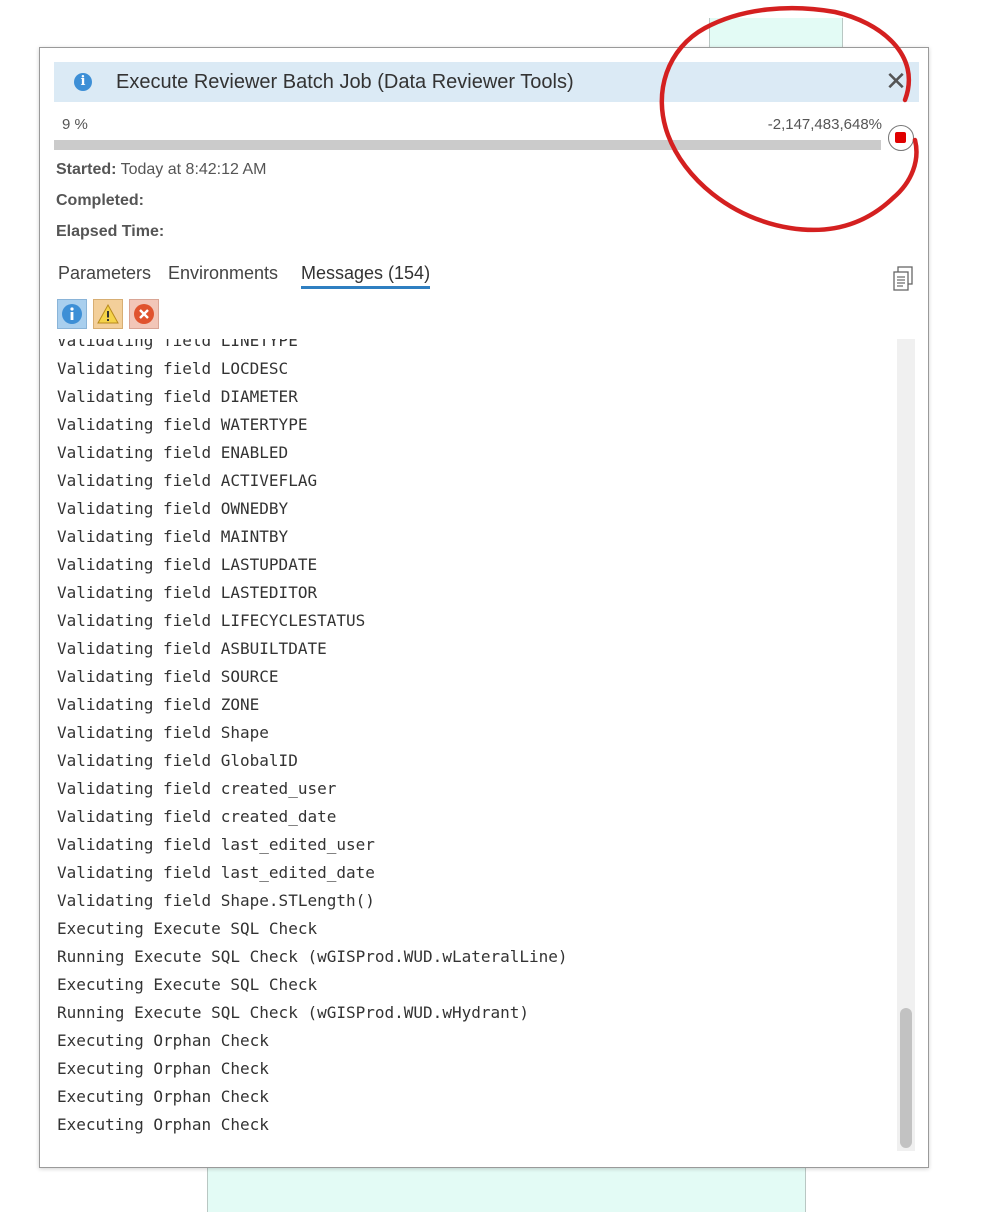 This screenshot has height=1212, width=988. Describe the element at coordinates (197, 816) in the screenshot. I see `message-line: Validating field created_date` at that location.